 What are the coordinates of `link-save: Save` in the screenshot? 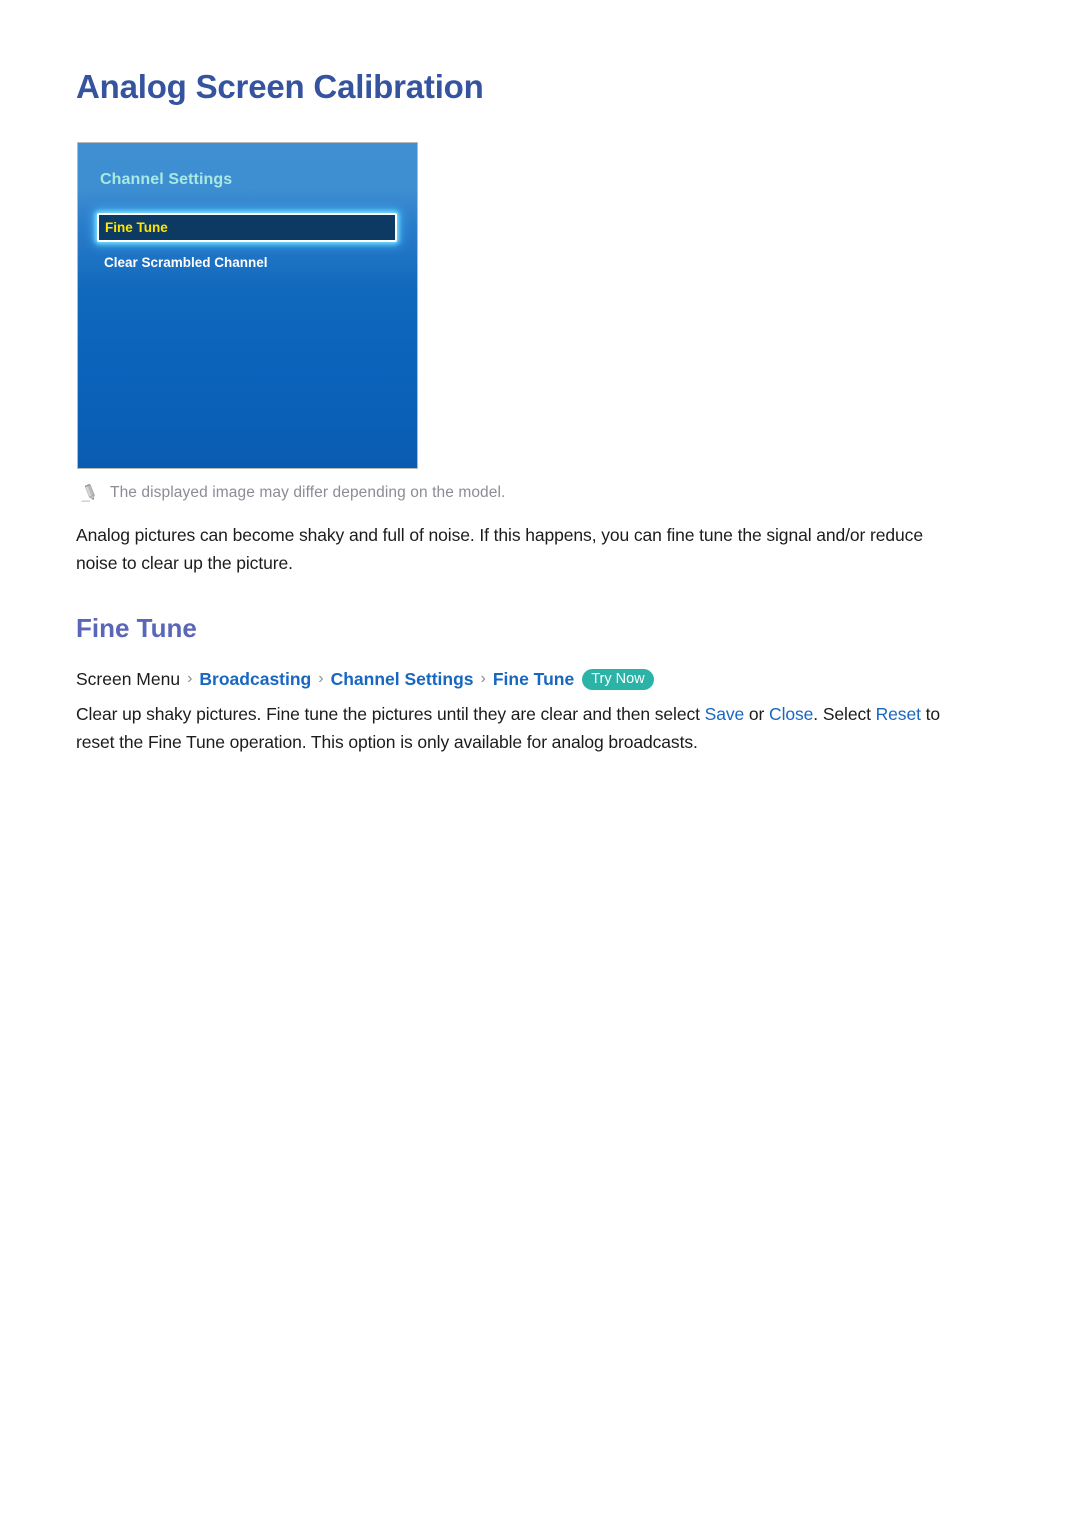 It's located at (725, 714).